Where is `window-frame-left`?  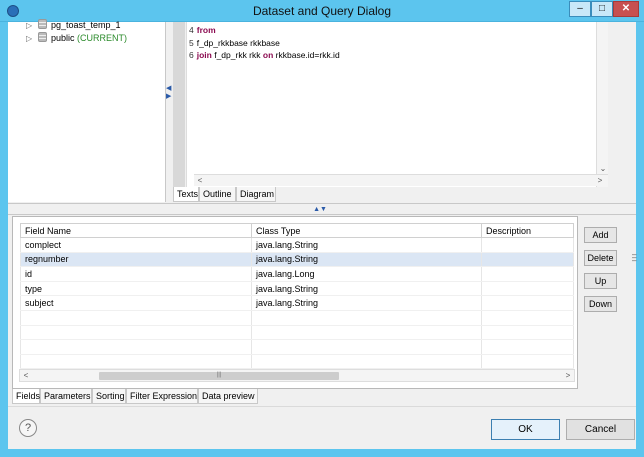
window-frame-left is located at coordinates (4, 239).